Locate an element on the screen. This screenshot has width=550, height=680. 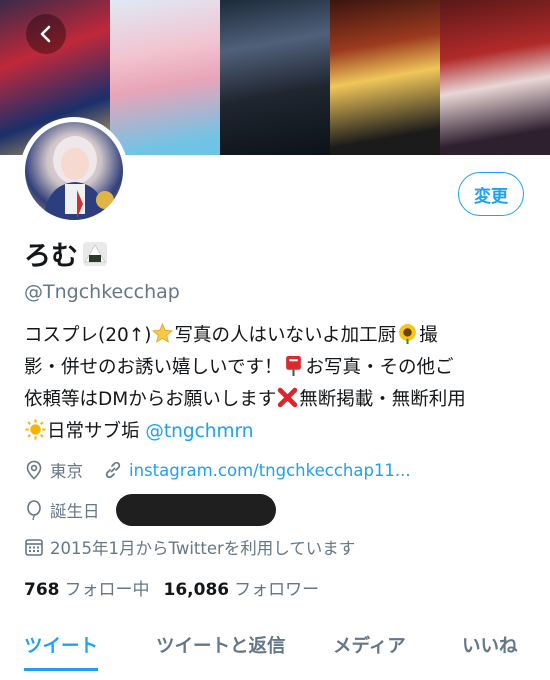
profile-tabs: ツイート ツイートと返信 メディア いいね is located at coordinates (275, 650).